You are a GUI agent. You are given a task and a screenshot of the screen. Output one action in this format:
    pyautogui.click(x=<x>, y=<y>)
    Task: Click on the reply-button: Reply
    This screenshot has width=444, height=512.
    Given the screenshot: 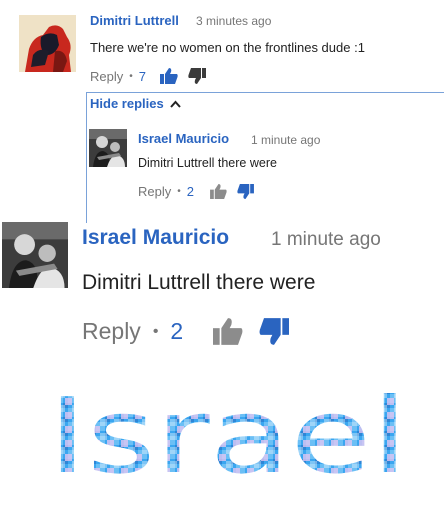 What is the action you would take?
    pyautogui.click(x=106, y=76)
    